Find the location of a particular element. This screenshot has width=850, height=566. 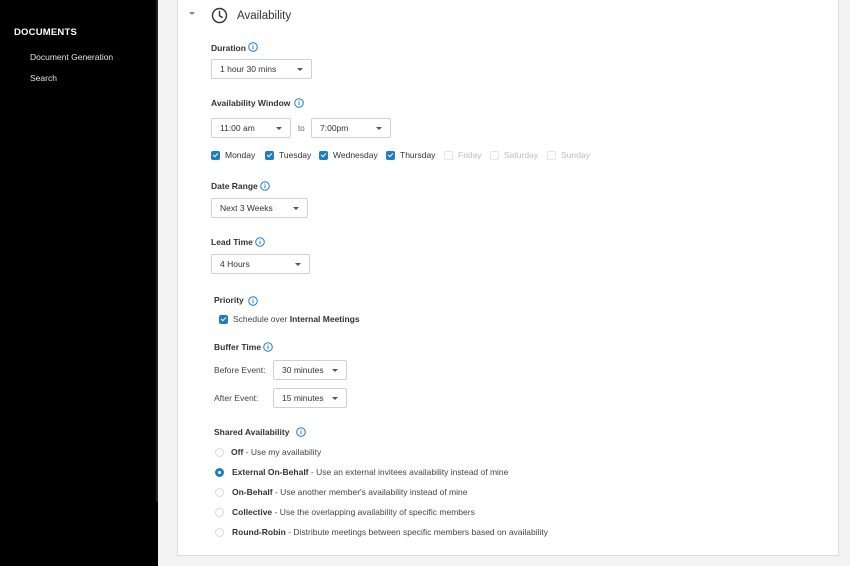

shared-option-off: Off - Use my availability is located at coordinates (276, 452).